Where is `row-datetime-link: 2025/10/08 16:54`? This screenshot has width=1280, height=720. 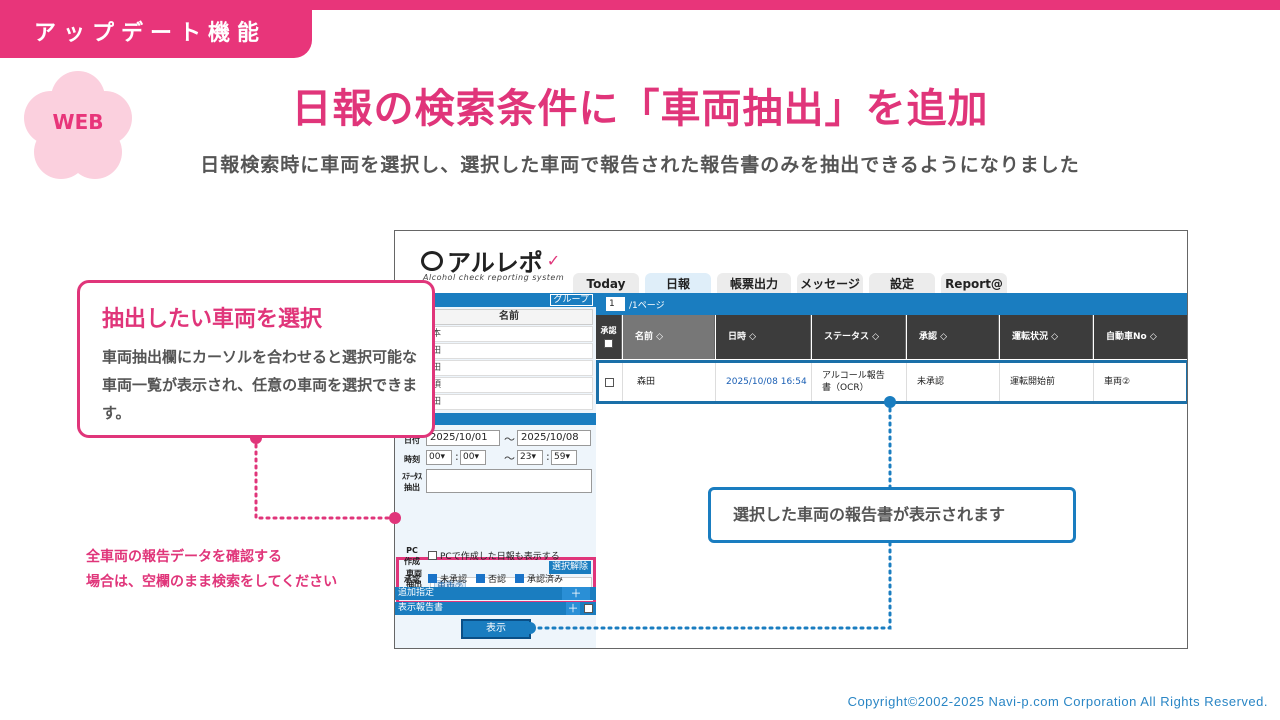
row-datetime-link: 2025/10/08 16:54 is located at coordinates (764, 382).